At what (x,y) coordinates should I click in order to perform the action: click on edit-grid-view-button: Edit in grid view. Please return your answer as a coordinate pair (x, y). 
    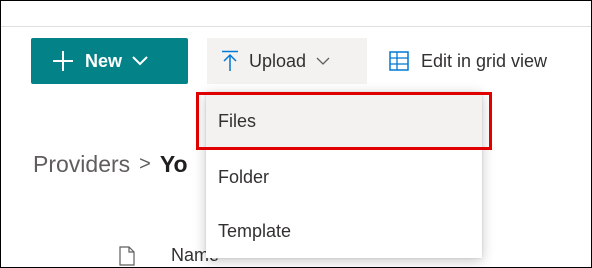
    Looking at the image, I should click on (486, 61).